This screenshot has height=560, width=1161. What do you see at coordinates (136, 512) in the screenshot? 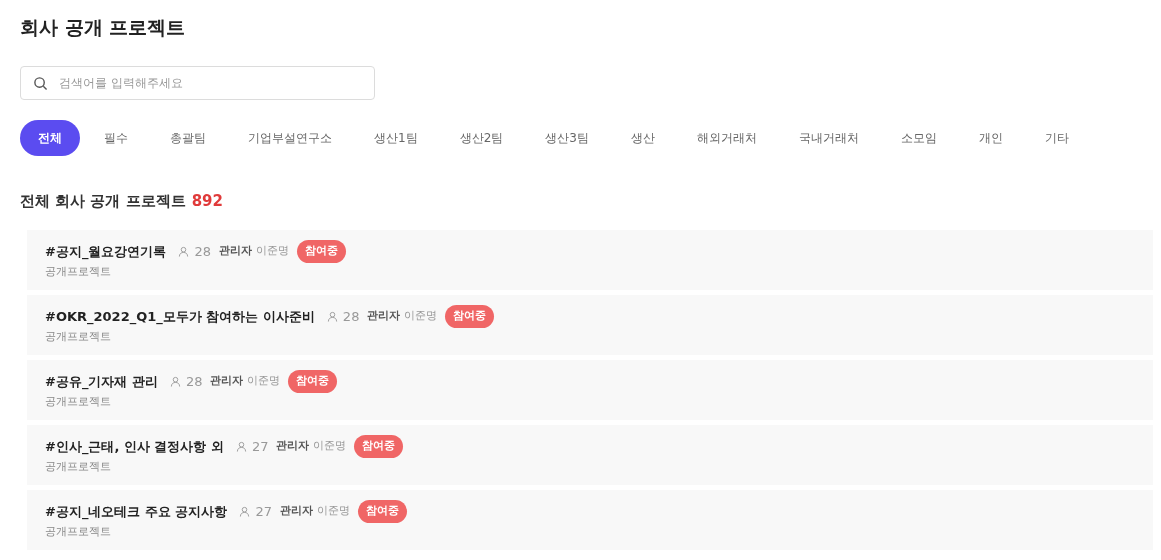
I see `project-name: #공지_네오테크 주요 공지사항` at bounding box center [136, 512].